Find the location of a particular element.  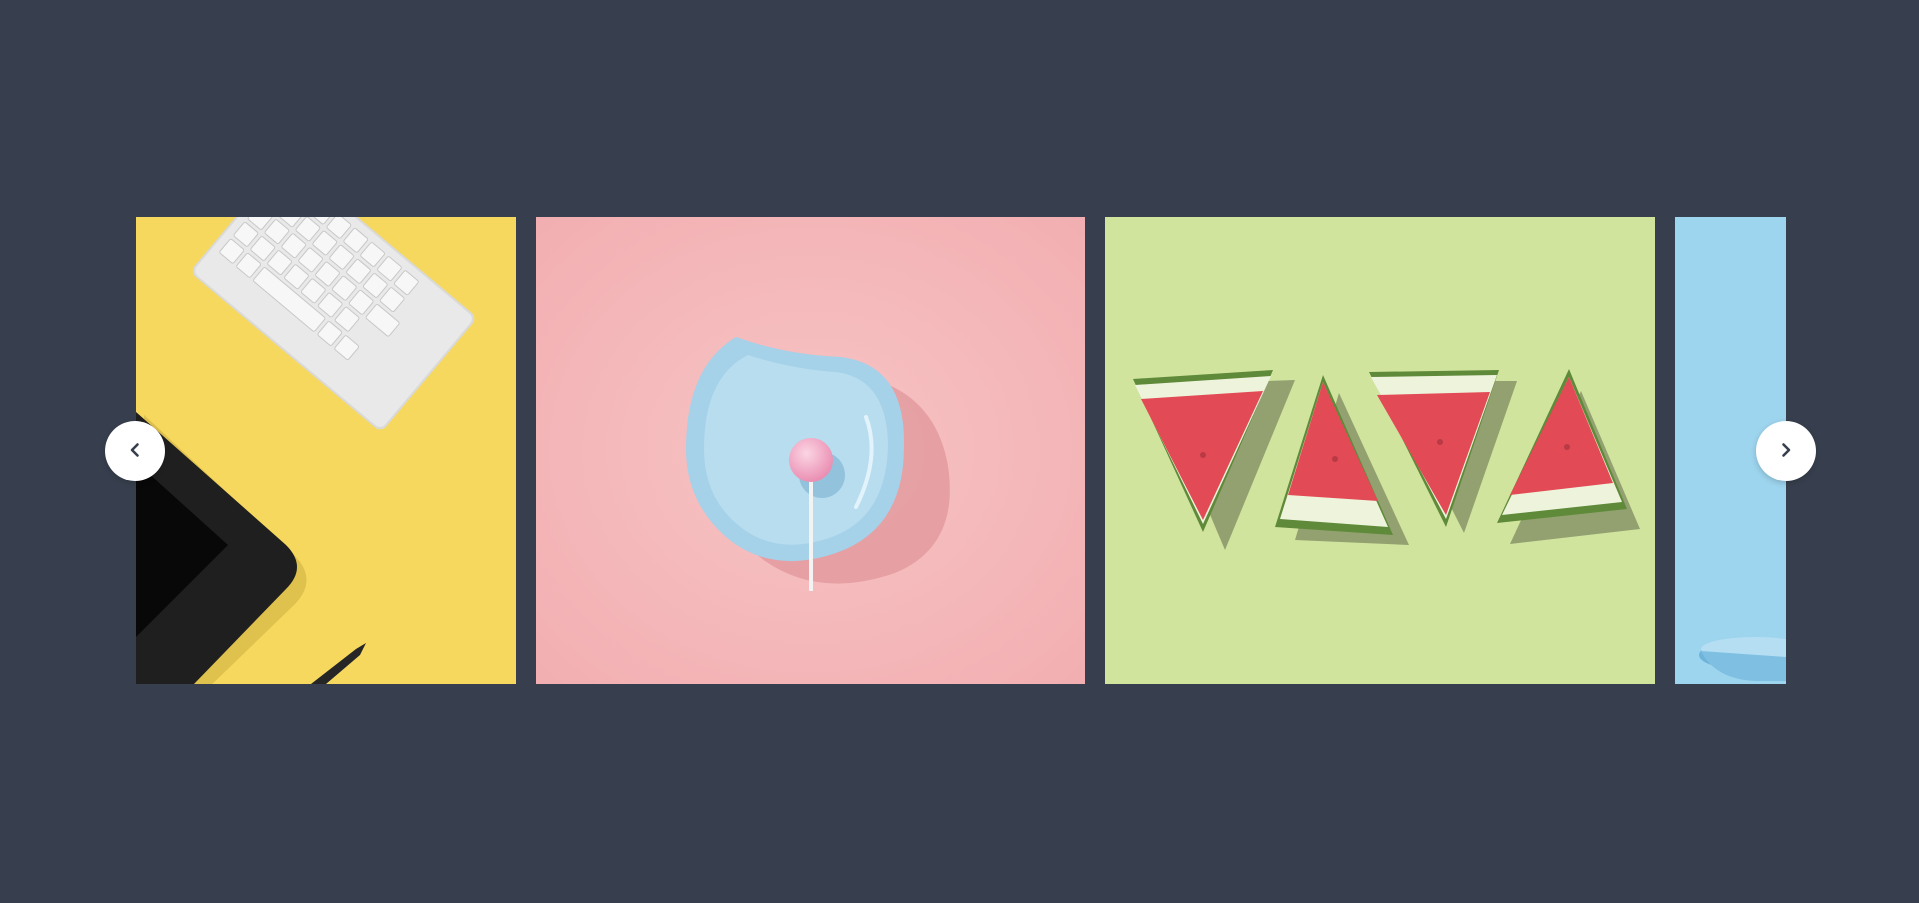

carousel-slide-watermelon is located at coordinates (1380, 450).